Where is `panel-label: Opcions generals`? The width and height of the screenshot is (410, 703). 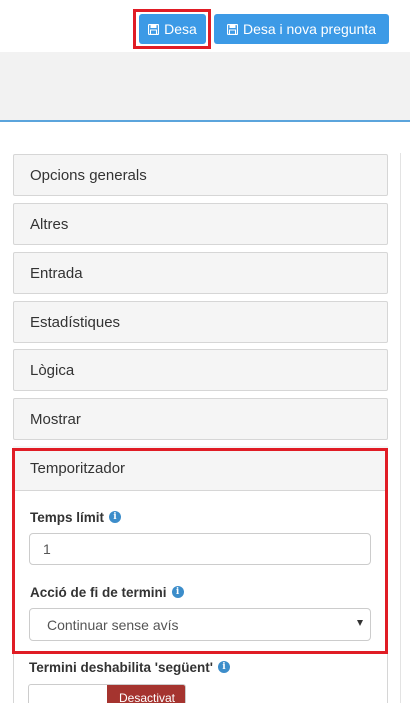 panel-label: Opcions generals is located at coordinates (88, 175).